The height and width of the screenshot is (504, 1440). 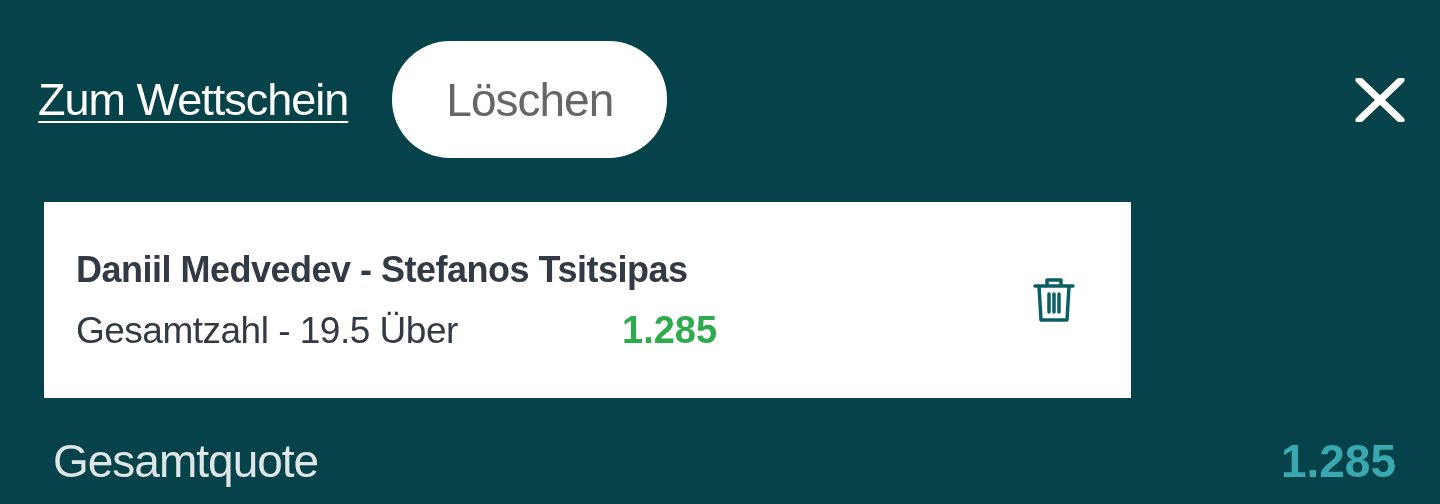 I want to click on total-odds-label: Gesamtquote, so click(x=186, y=461).